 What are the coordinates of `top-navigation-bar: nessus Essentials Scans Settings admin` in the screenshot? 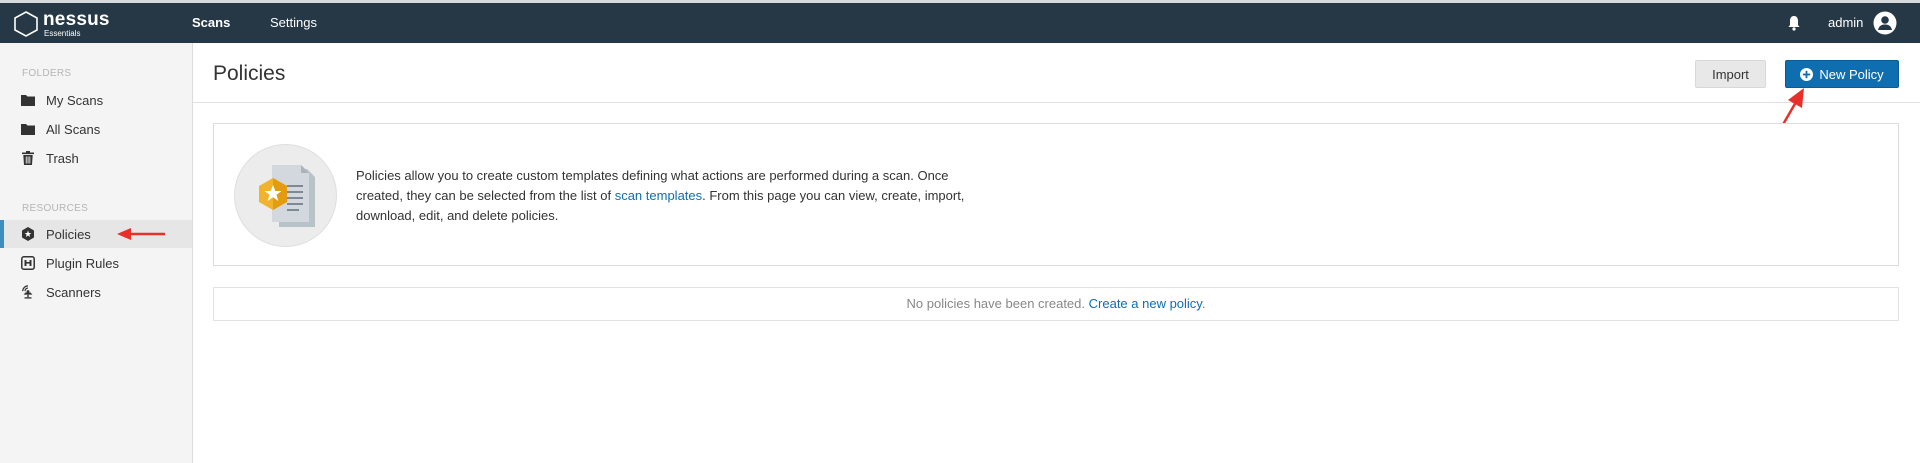 It's located at (960, 21).